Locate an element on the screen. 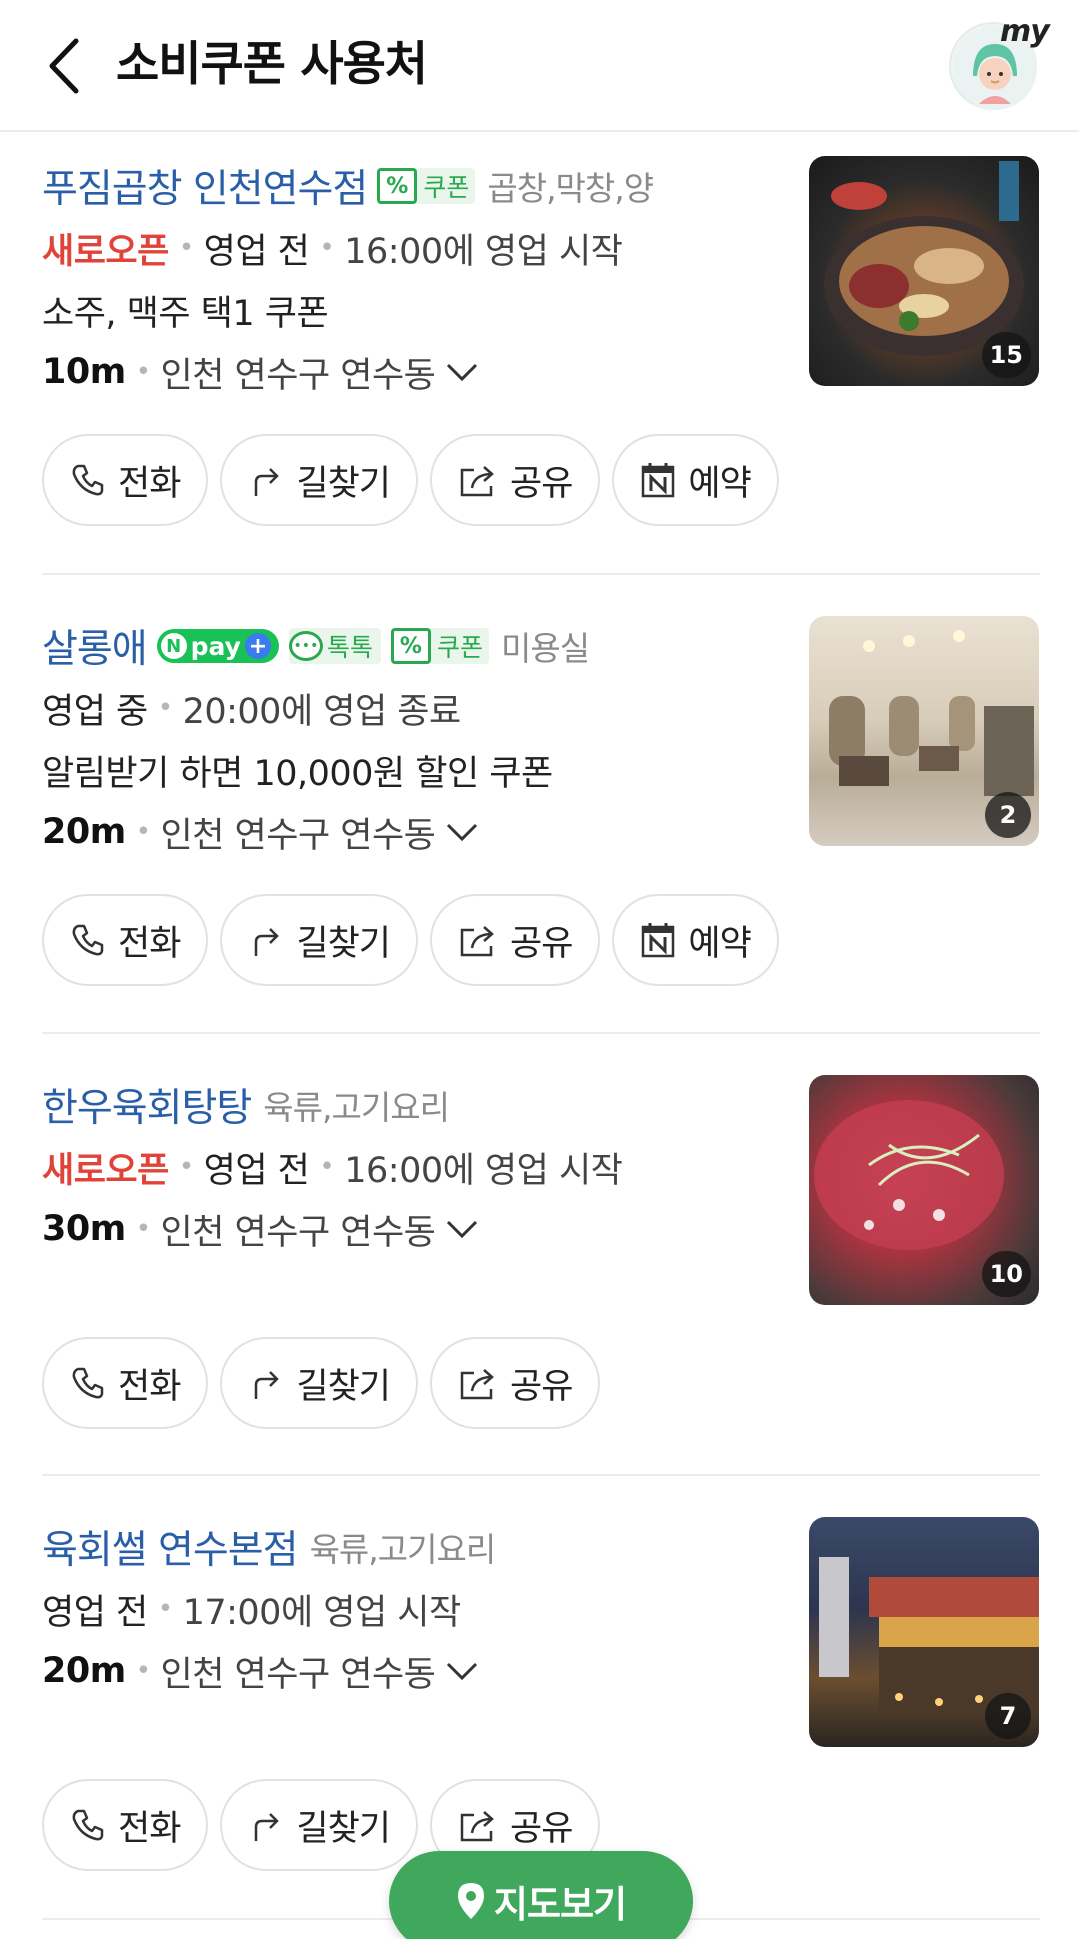 This screenshot has width=1079, height=1939. npay-badge: N pay + is located at coordinates (217, 646).